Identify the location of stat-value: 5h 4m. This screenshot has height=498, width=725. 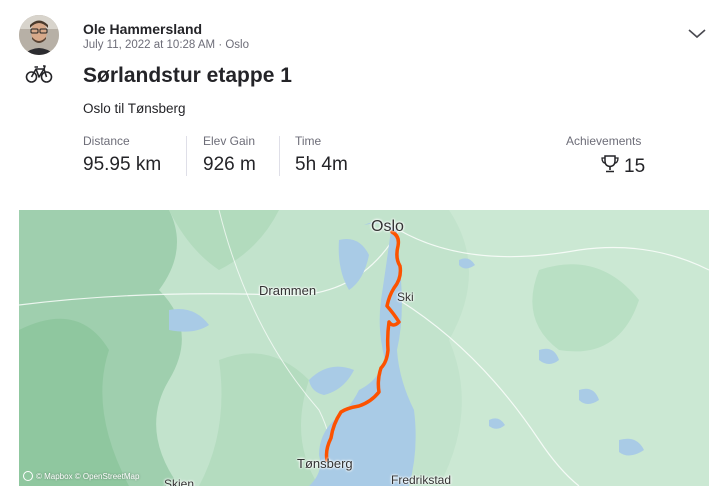
(321, 164).